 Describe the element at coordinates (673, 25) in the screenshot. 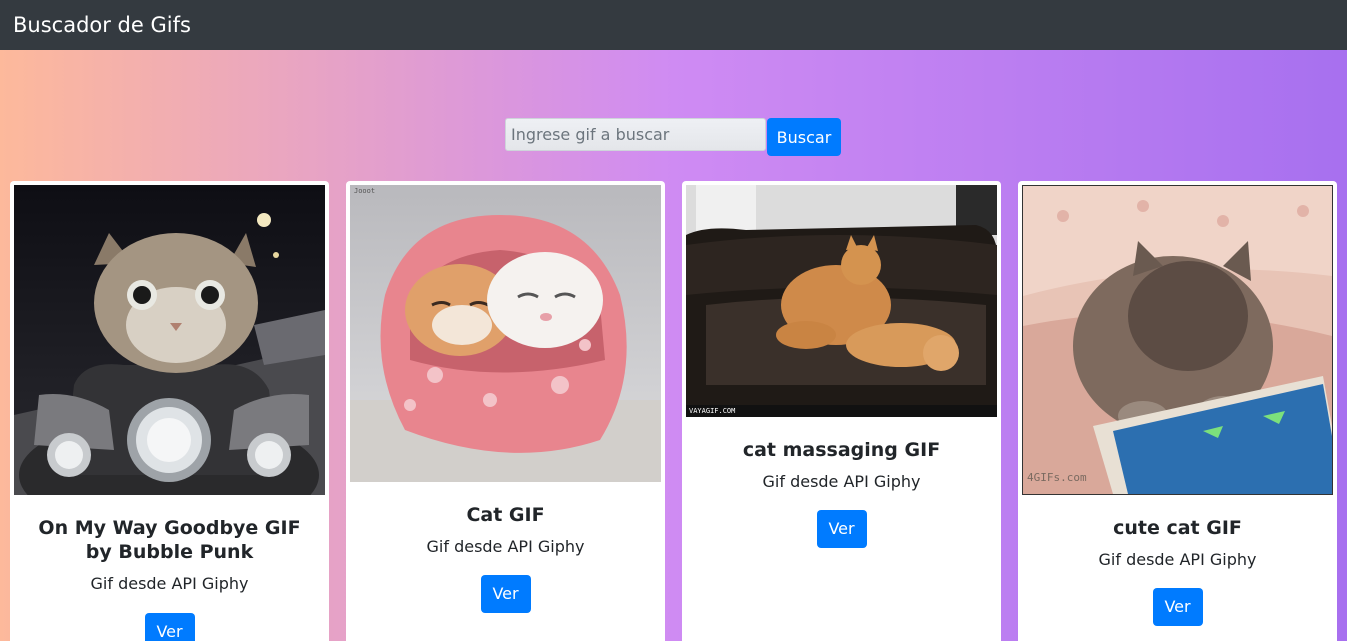

I see `navbar: Buscador de Gifs` at that location.